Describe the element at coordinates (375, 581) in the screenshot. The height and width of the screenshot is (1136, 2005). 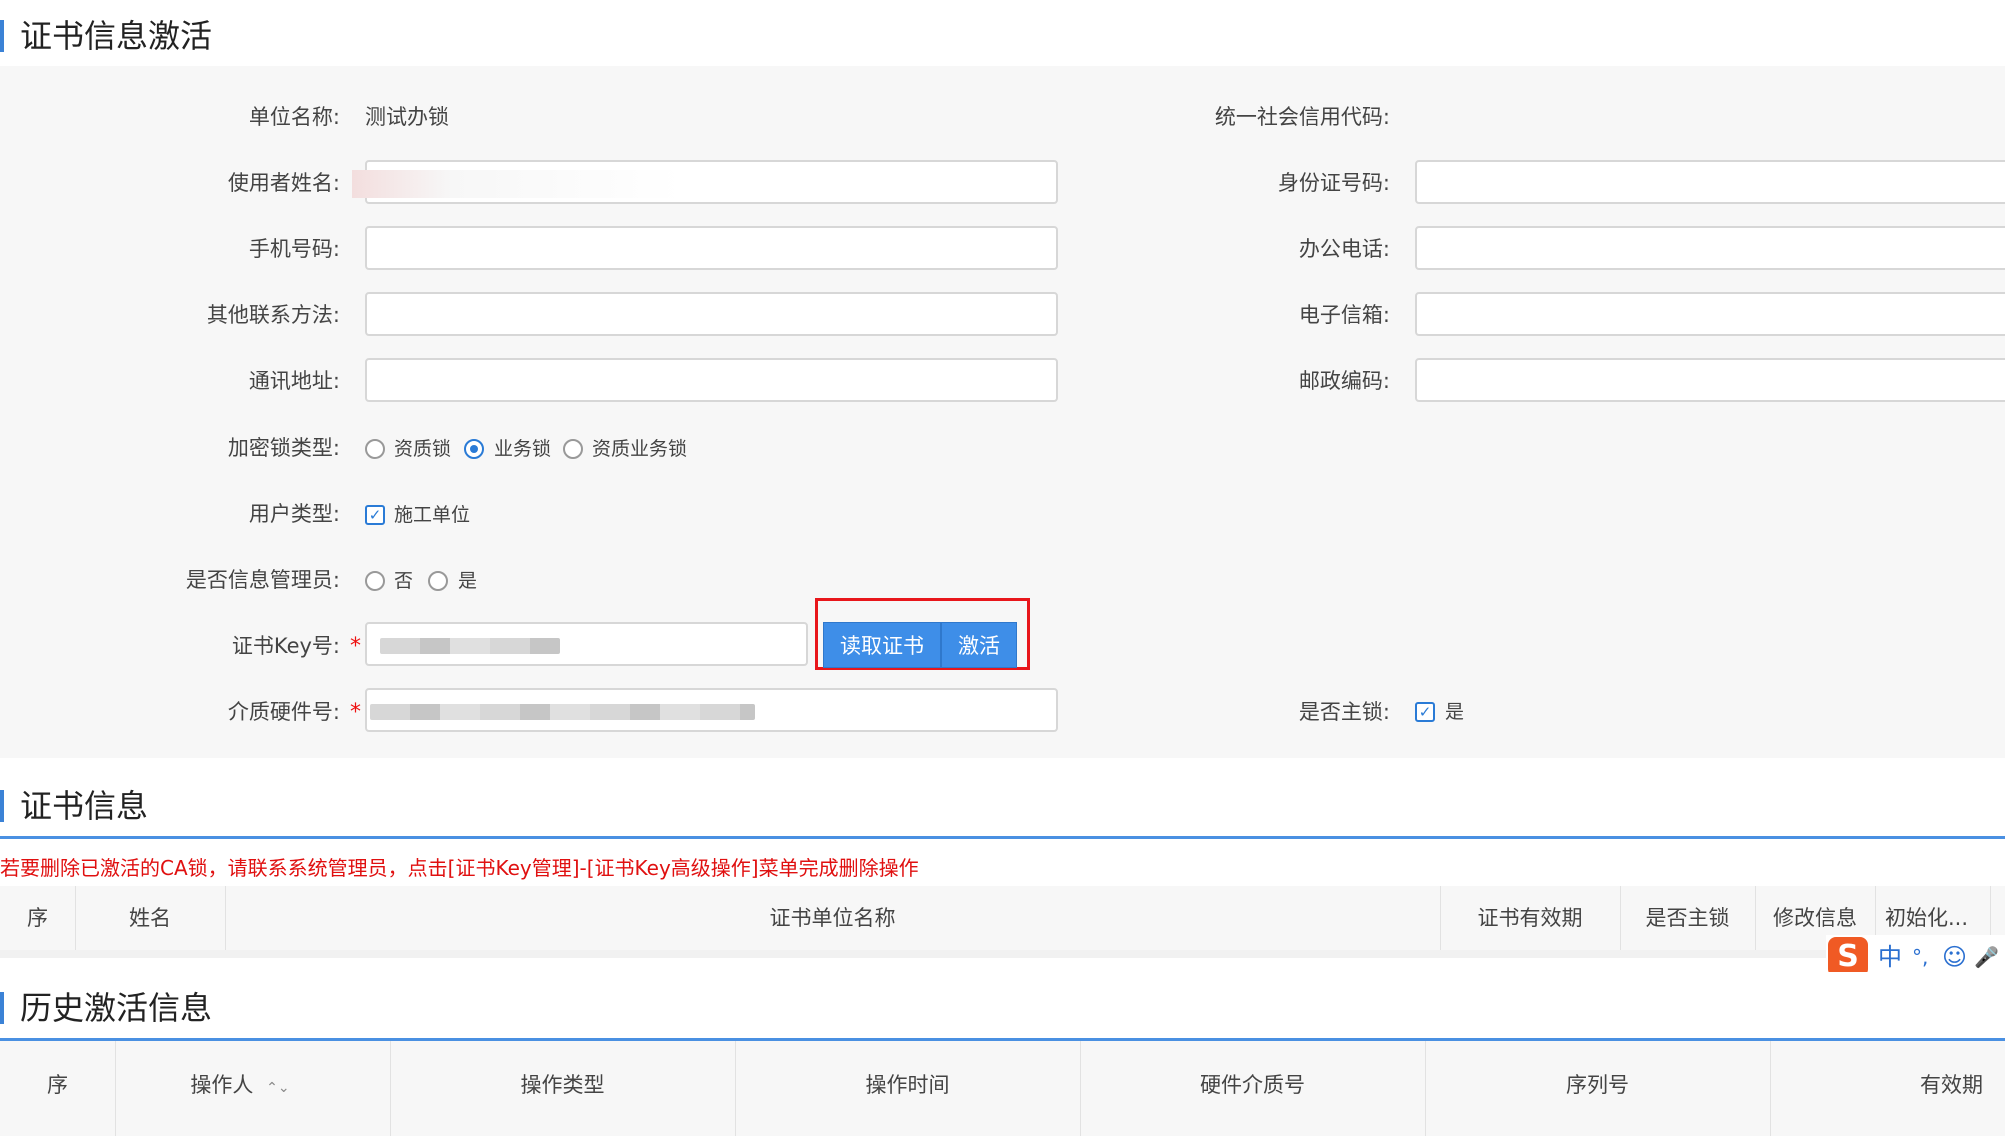
I see `is-admin-radio-no` at that location.